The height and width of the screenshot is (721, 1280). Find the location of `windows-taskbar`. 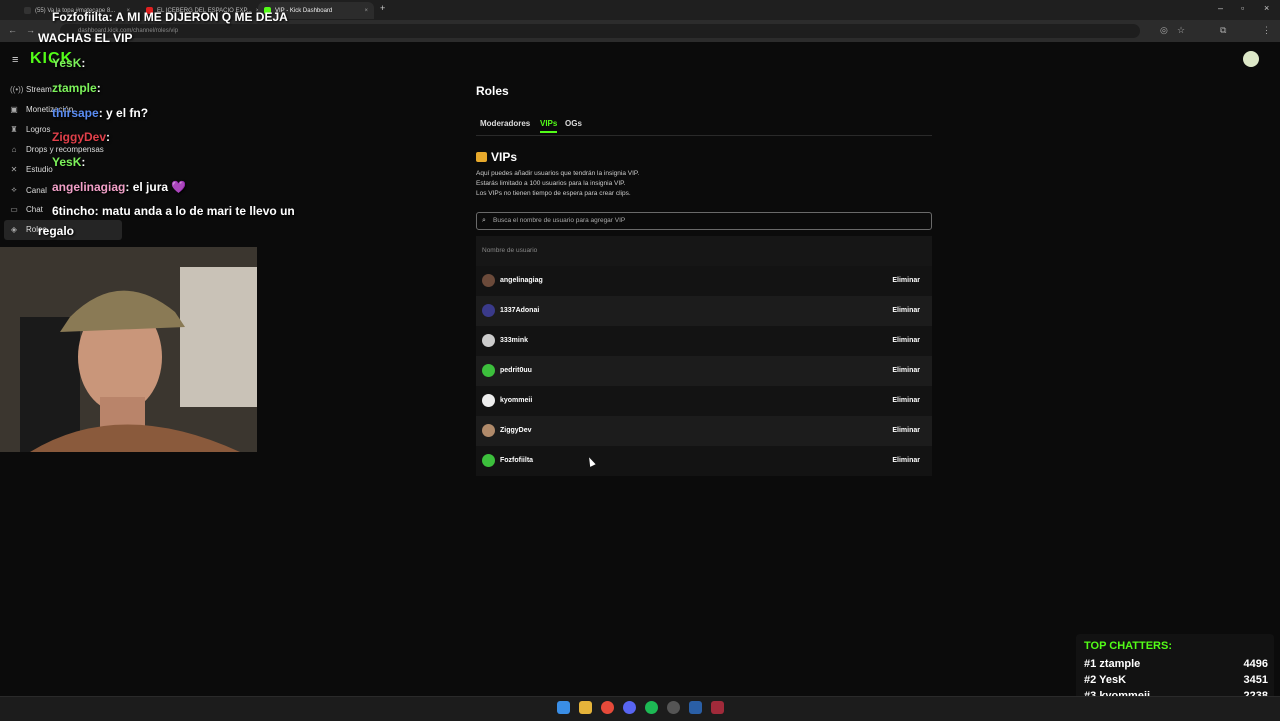

windows-taskbar is located at coordinates (640, 708).